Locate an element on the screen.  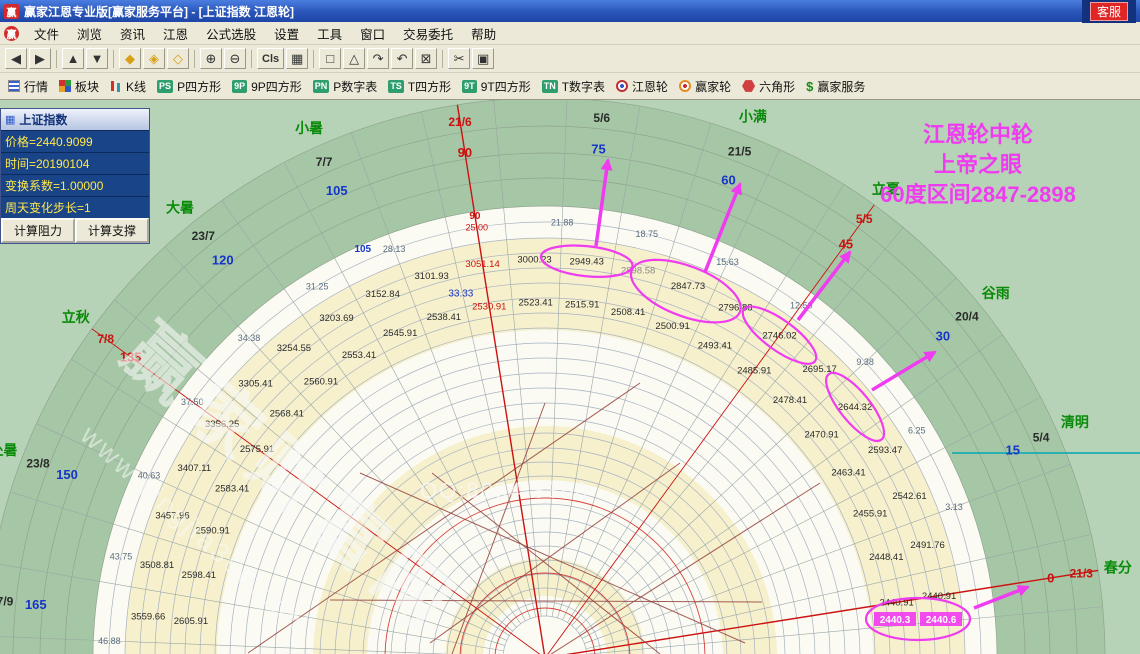
svg-text: 3000.23 is located at coordinates (534, 259).